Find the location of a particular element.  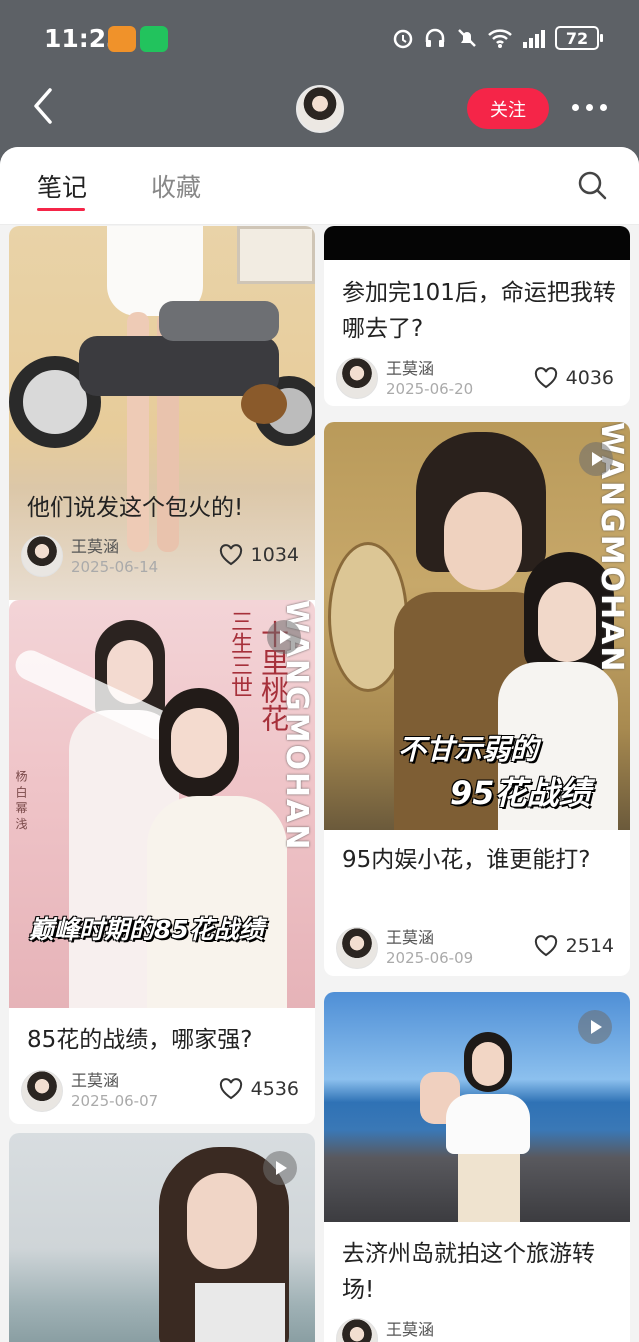

note-title: 去济州岛就拍这个旅游转场! is located at coordinates (468, 1272).